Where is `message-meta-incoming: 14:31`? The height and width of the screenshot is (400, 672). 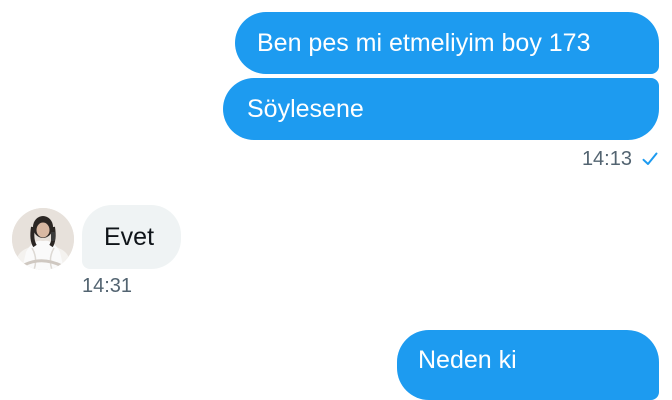 message-meta-incoming: 14:31 is located at coordinates (107, 286).